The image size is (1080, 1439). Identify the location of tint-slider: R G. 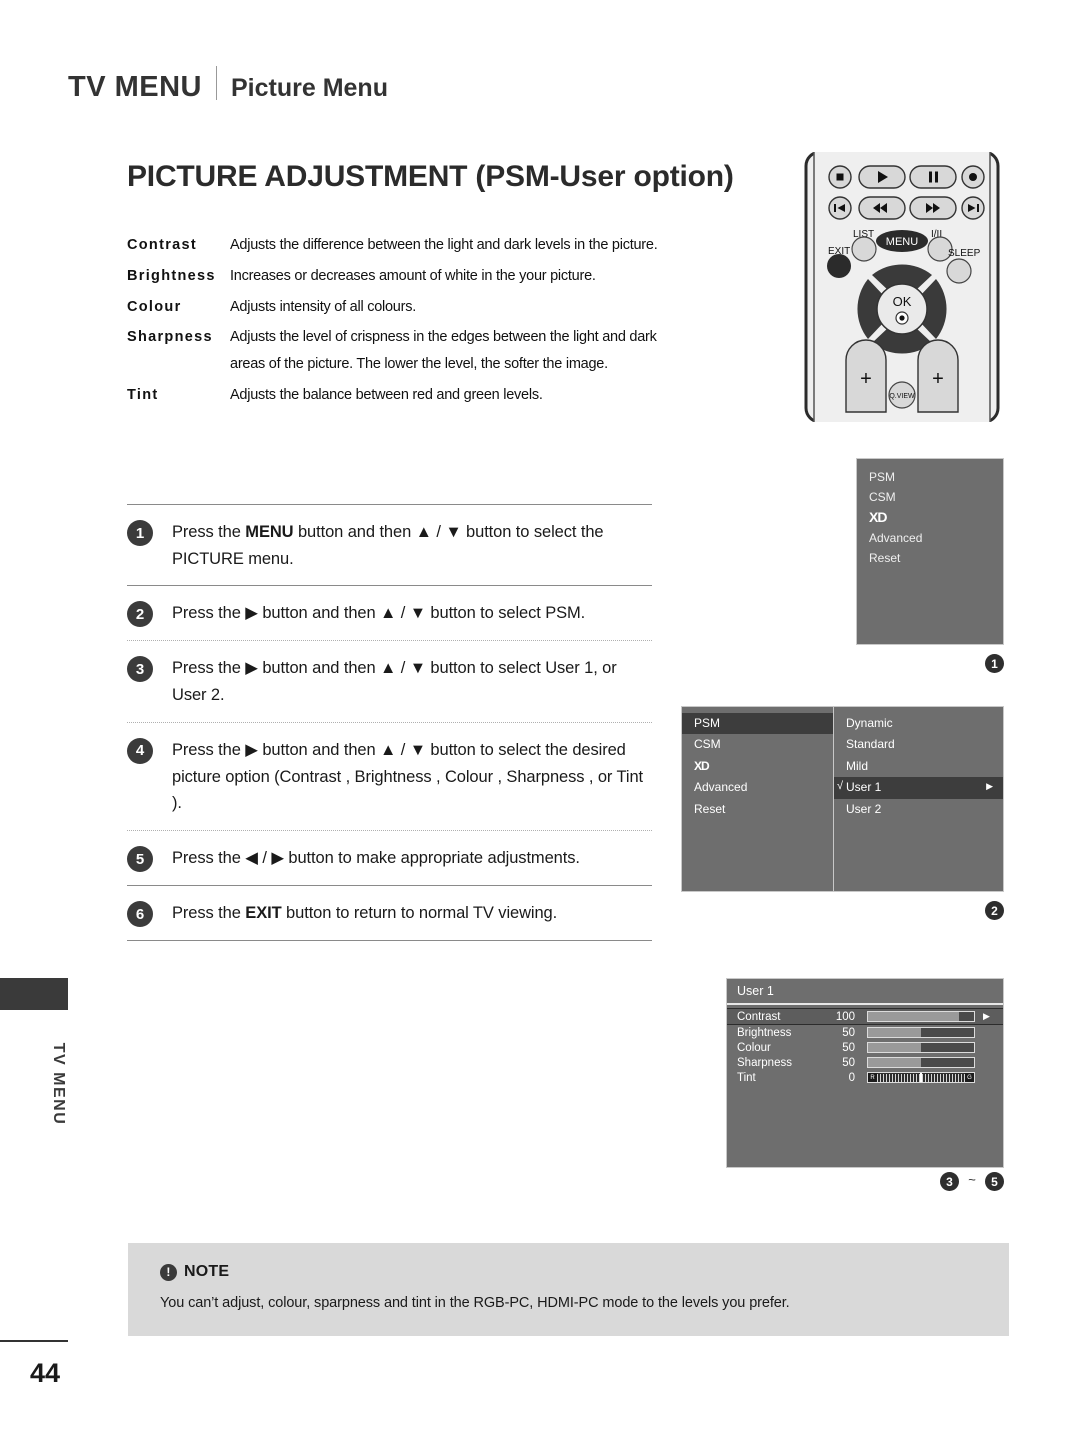
(921, 1077).